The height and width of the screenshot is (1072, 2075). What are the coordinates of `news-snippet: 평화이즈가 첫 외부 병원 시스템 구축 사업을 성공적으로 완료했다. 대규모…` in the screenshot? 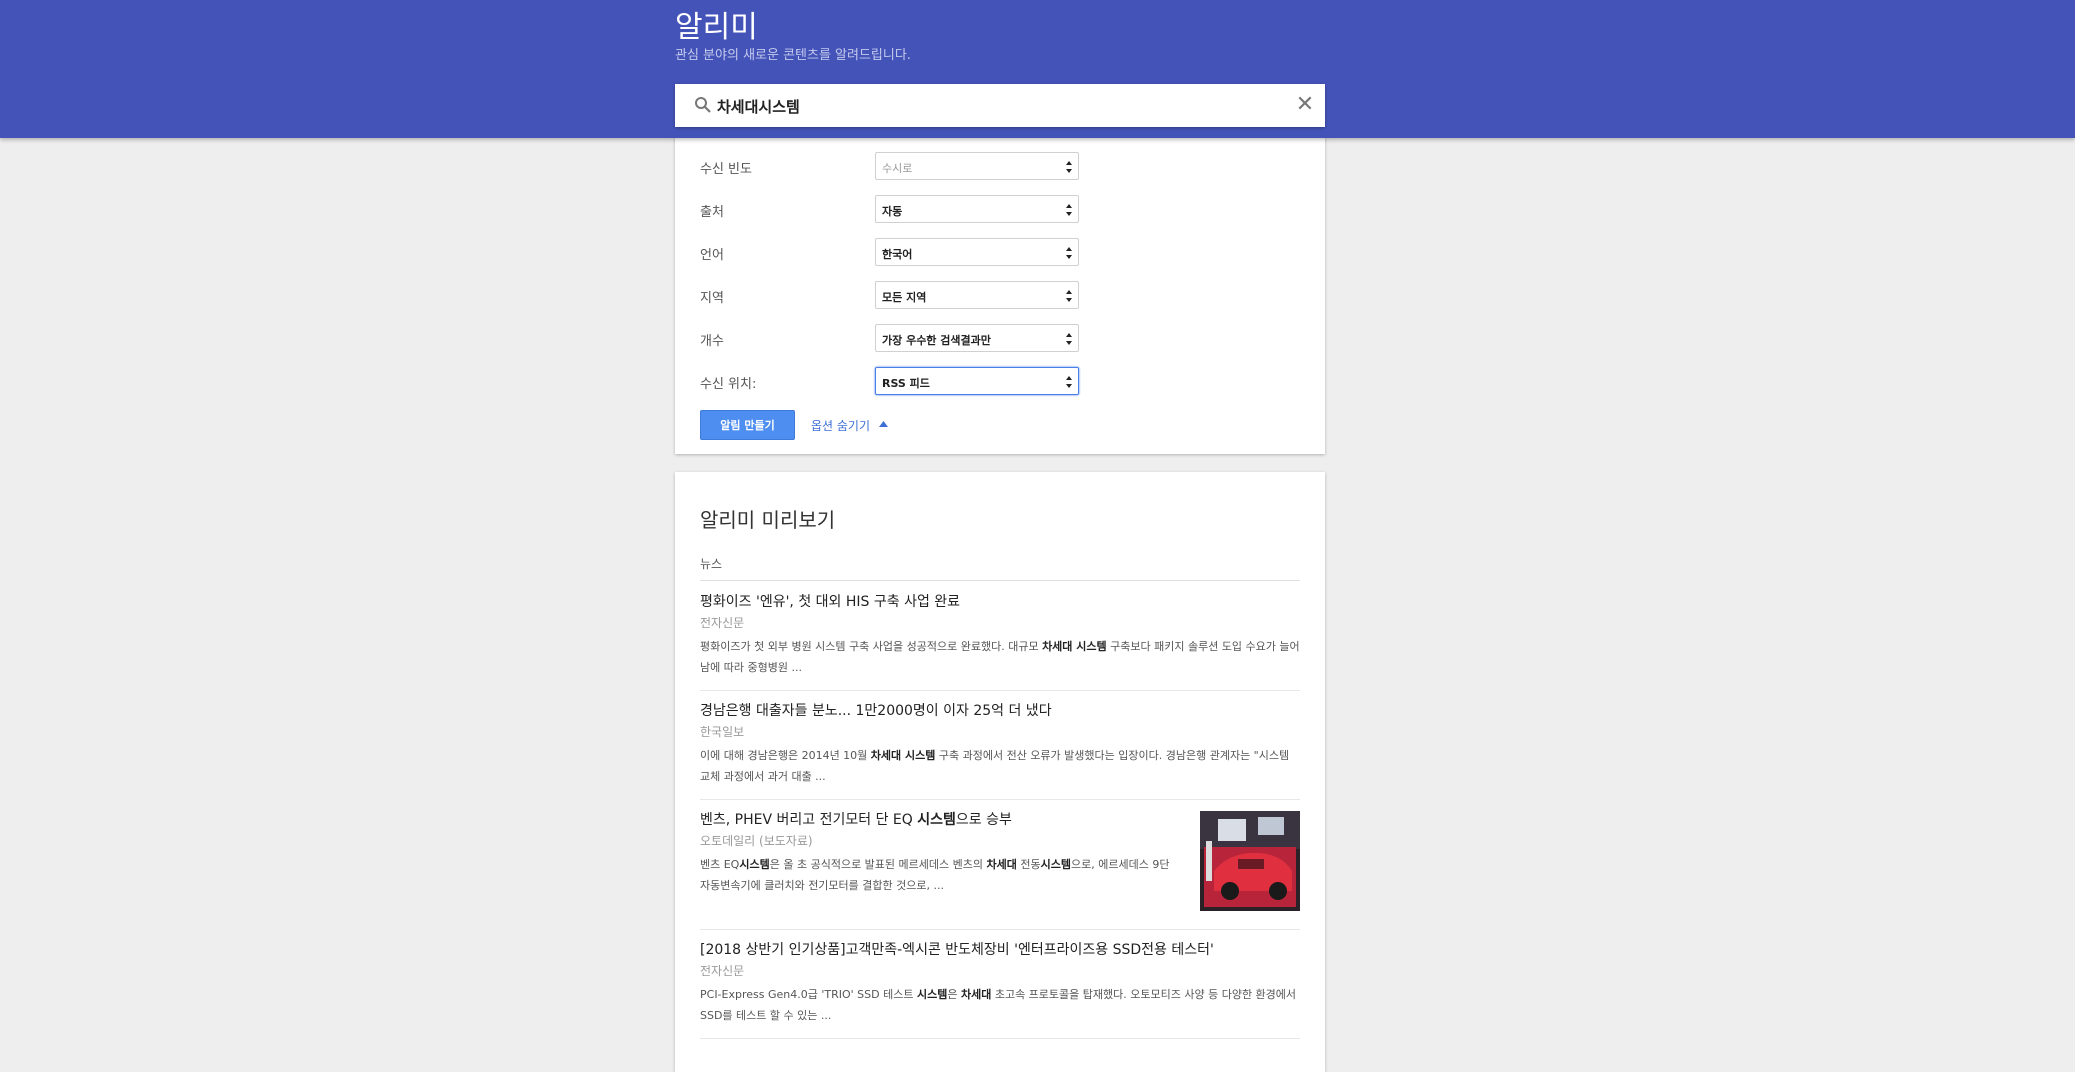 It's located at (1000, 657).